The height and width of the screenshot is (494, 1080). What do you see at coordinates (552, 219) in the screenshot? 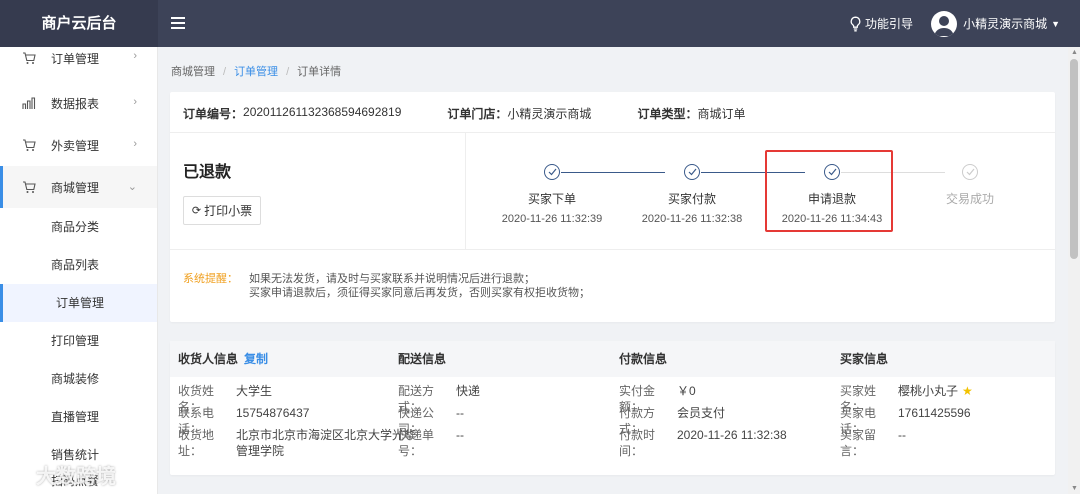
I see `step-time: 2020-11-26 11:32:39` at bounding box center [552, 219].